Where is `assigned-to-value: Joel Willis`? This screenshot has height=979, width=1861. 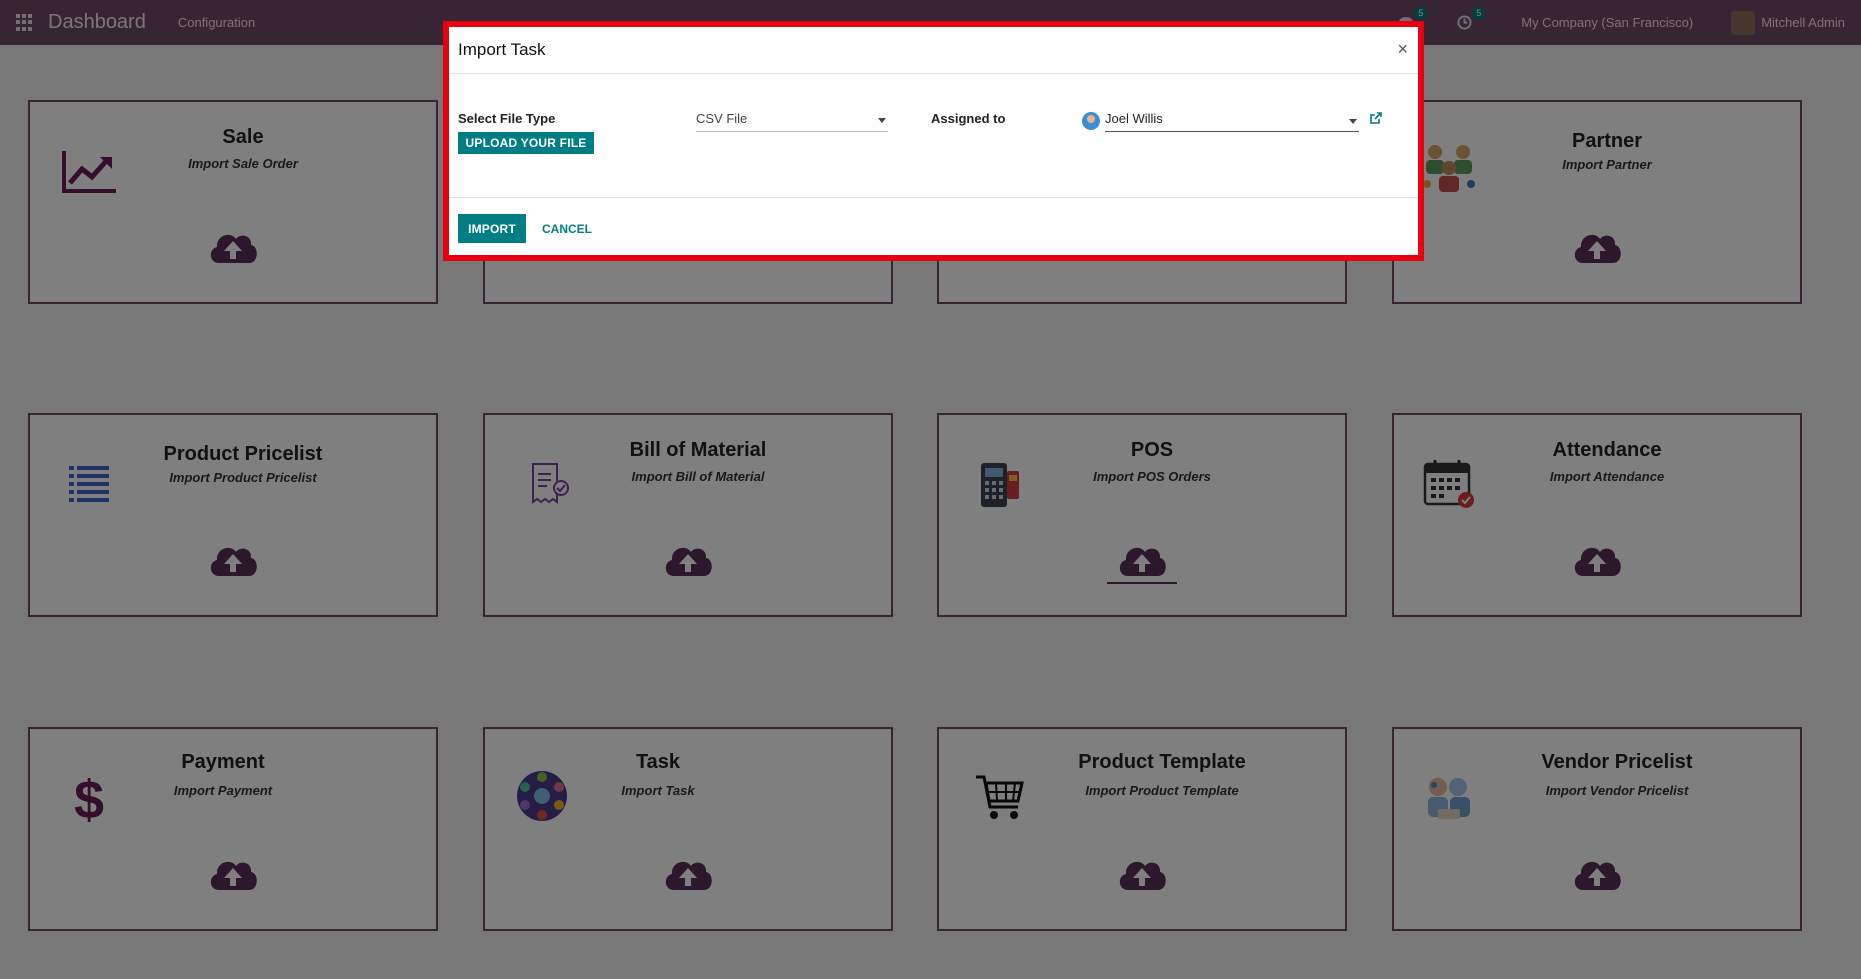
assigned-to-value: Joel Willis is located at coordinates (1134, 118).